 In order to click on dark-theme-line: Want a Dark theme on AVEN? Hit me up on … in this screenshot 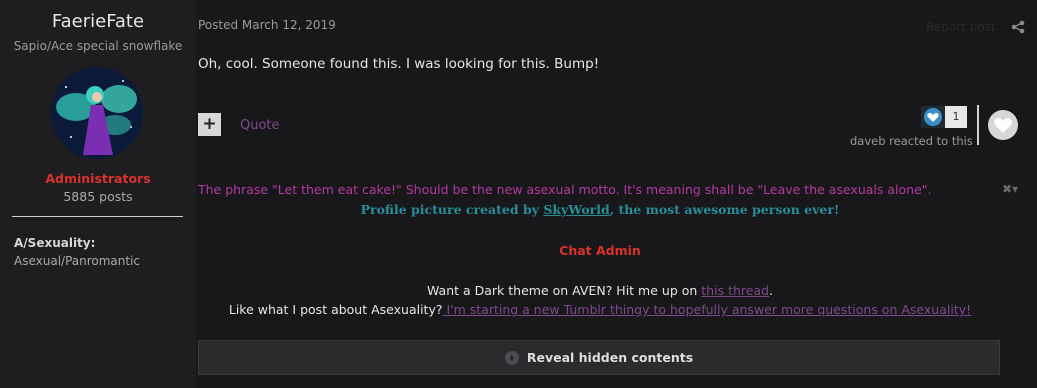, I will do `click(600, 290)`.